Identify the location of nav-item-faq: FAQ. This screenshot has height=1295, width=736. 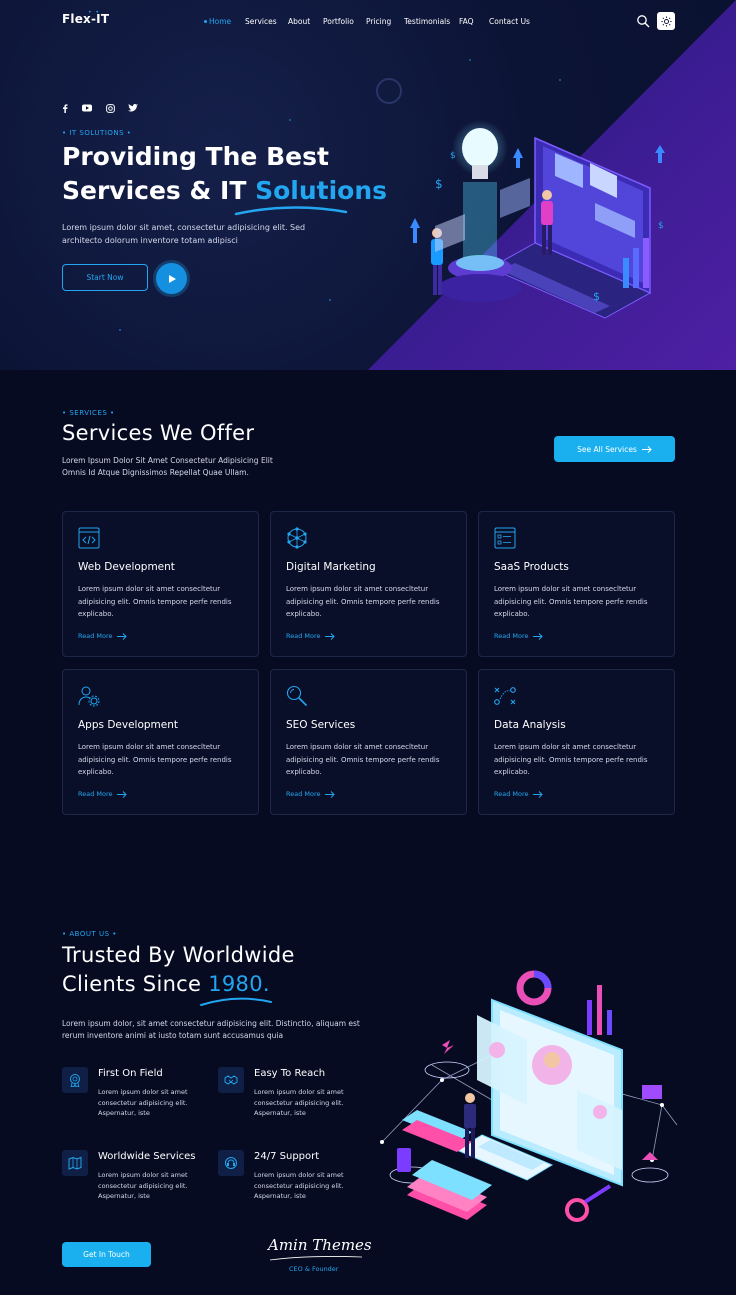
(466, 21).